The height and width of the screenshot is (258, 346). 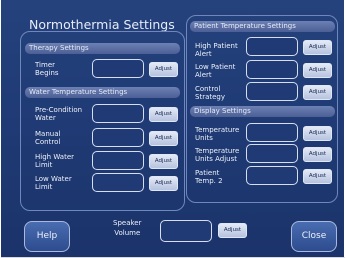 I want to click on manual-control-adjust-button: Adjust, so click(x=163, y=138).